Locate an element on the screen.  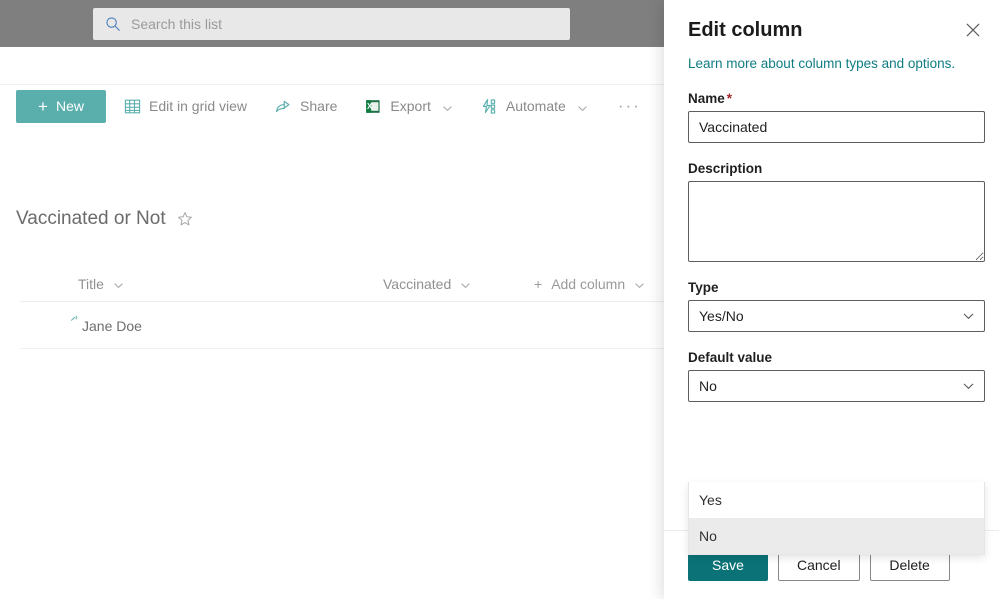
grid-icon is located at coordinates (132, 106).